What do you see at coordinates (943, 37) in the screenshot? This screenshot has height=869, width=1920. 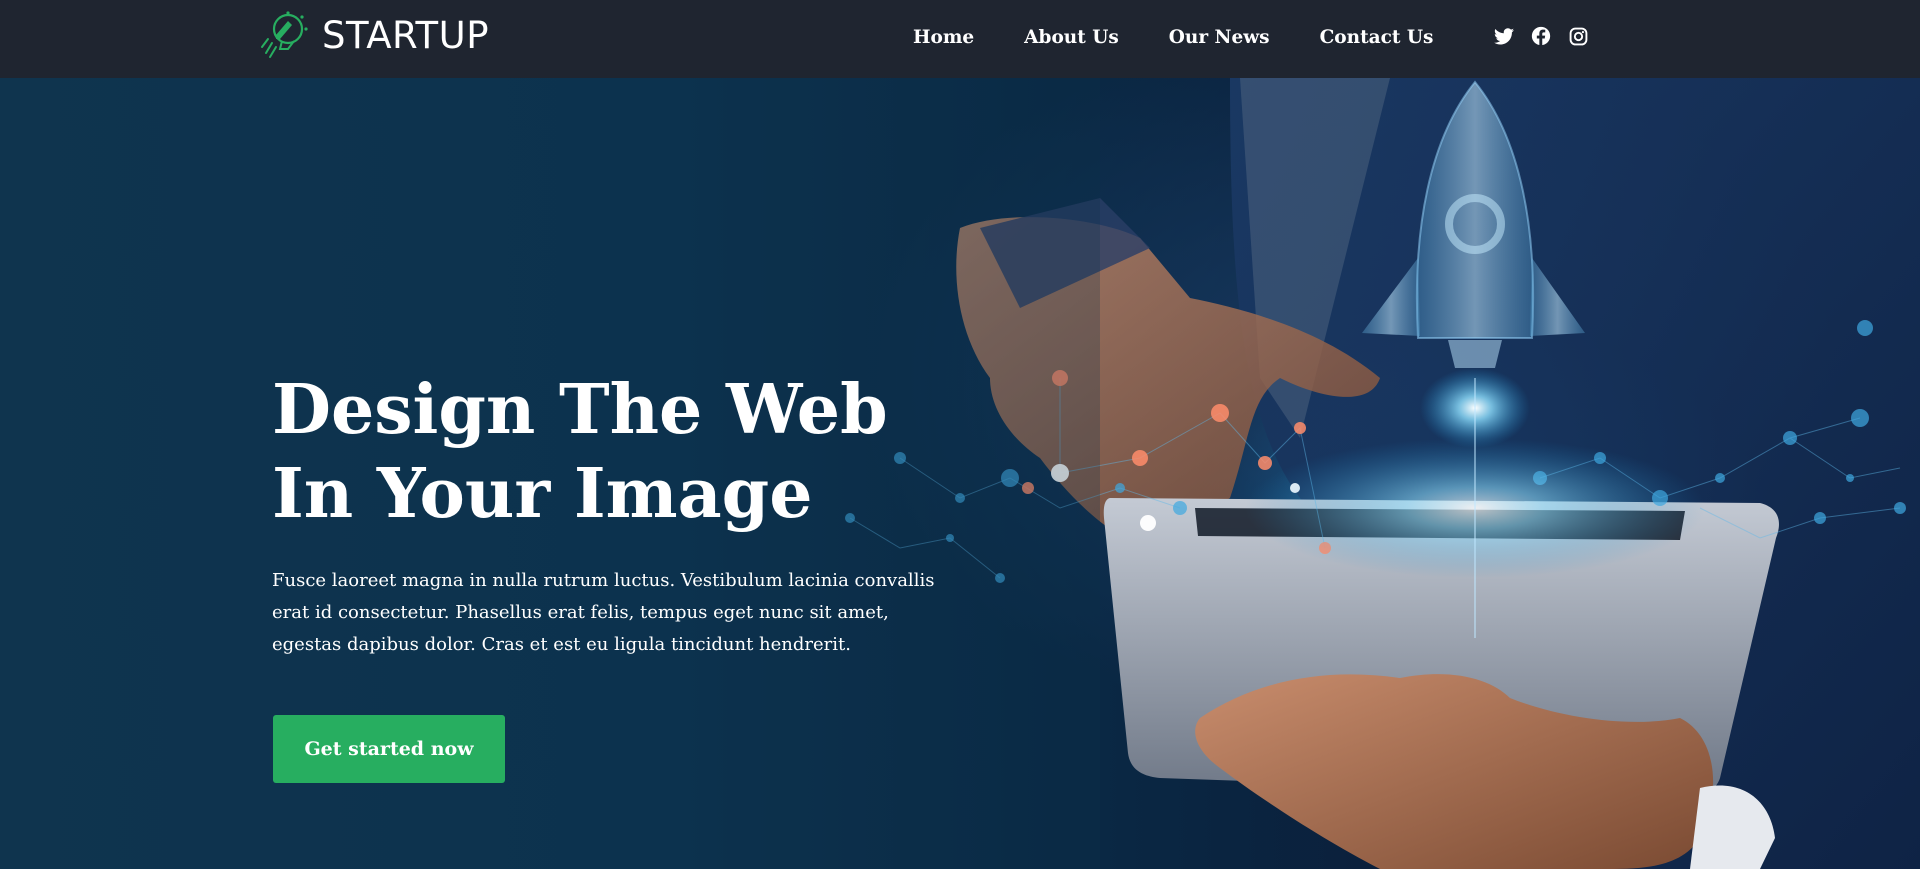 I see `nav-item-home: Home` at bounding box center [943, 37].